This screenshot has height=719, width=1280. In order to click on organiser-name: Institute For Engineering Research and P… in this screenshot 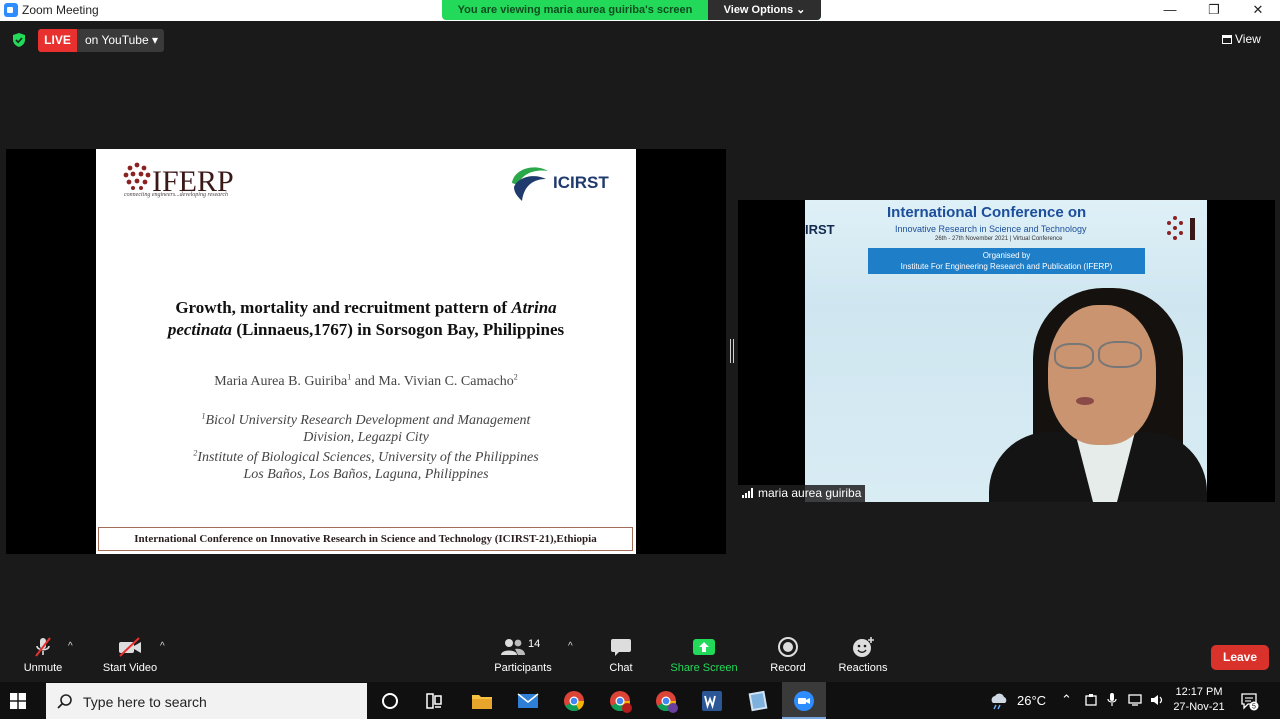, I will do `click(1006, 266)`.